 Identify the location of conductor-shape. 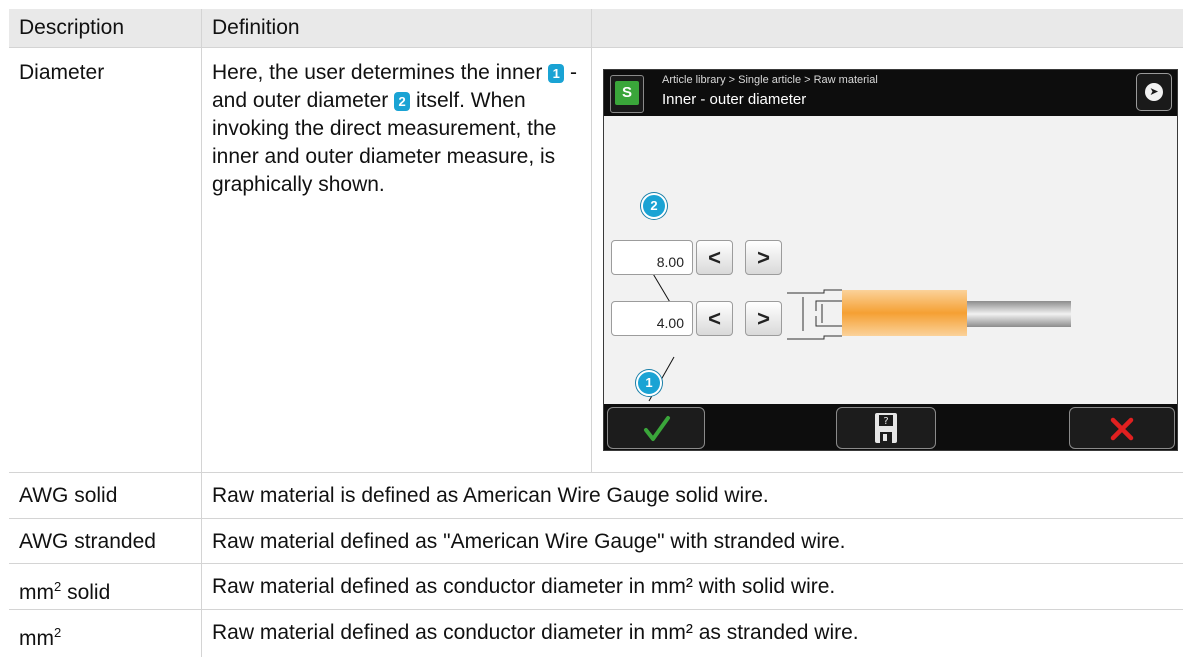
(1019, 314).